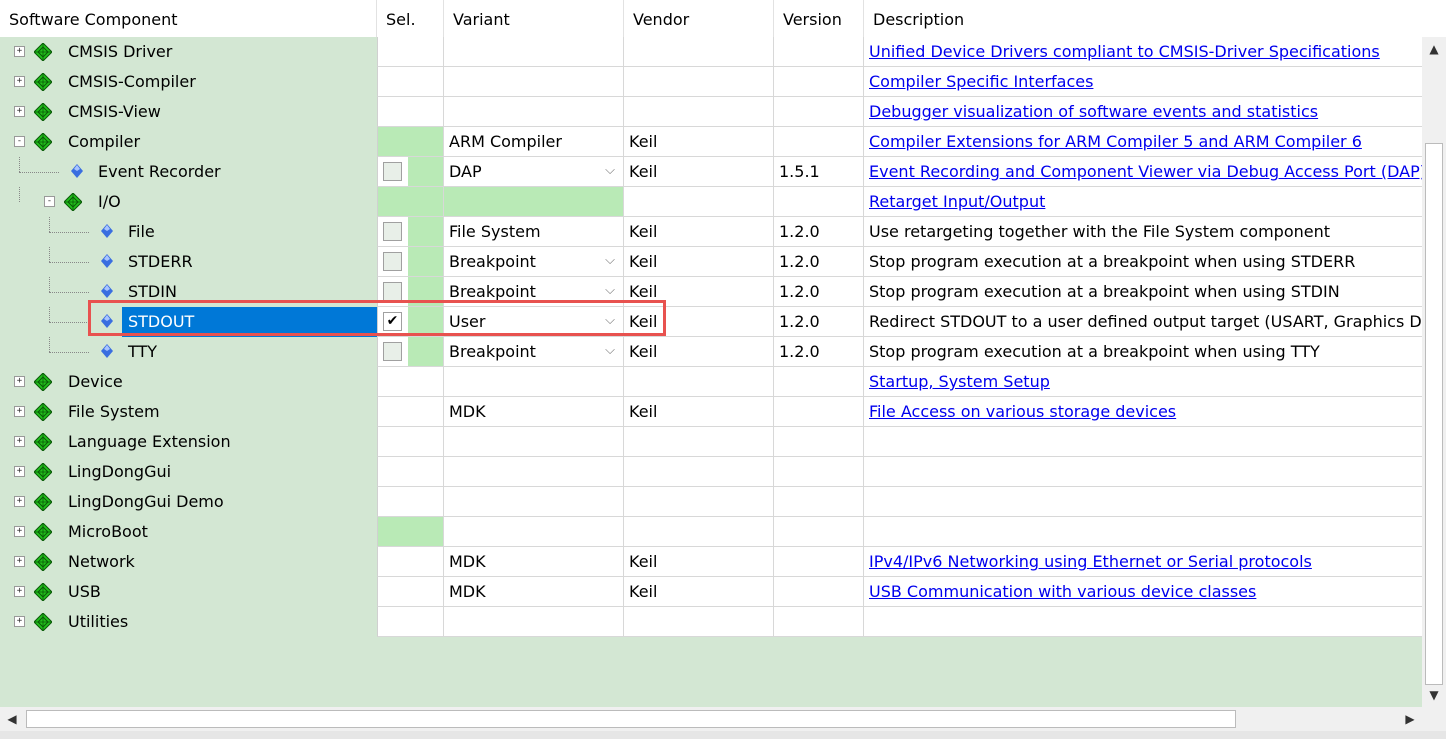  What do you see at coordinates (819, 18) in the screenshot?
I see `header-version: Version` at bounding box center [819, 18].